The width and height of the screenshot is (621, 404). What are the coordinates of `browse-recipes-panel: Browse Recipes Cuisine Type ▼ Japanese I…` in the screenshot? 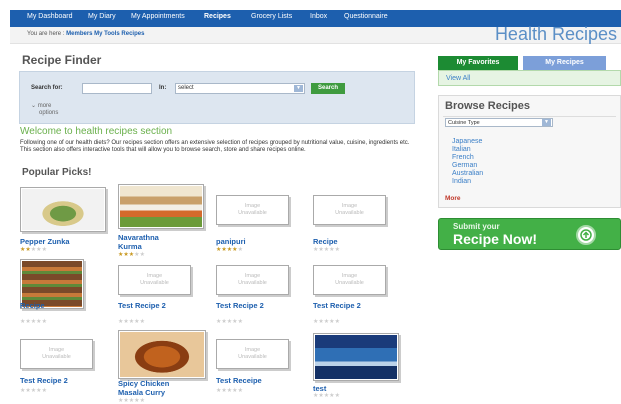 It's located at (529, 151).